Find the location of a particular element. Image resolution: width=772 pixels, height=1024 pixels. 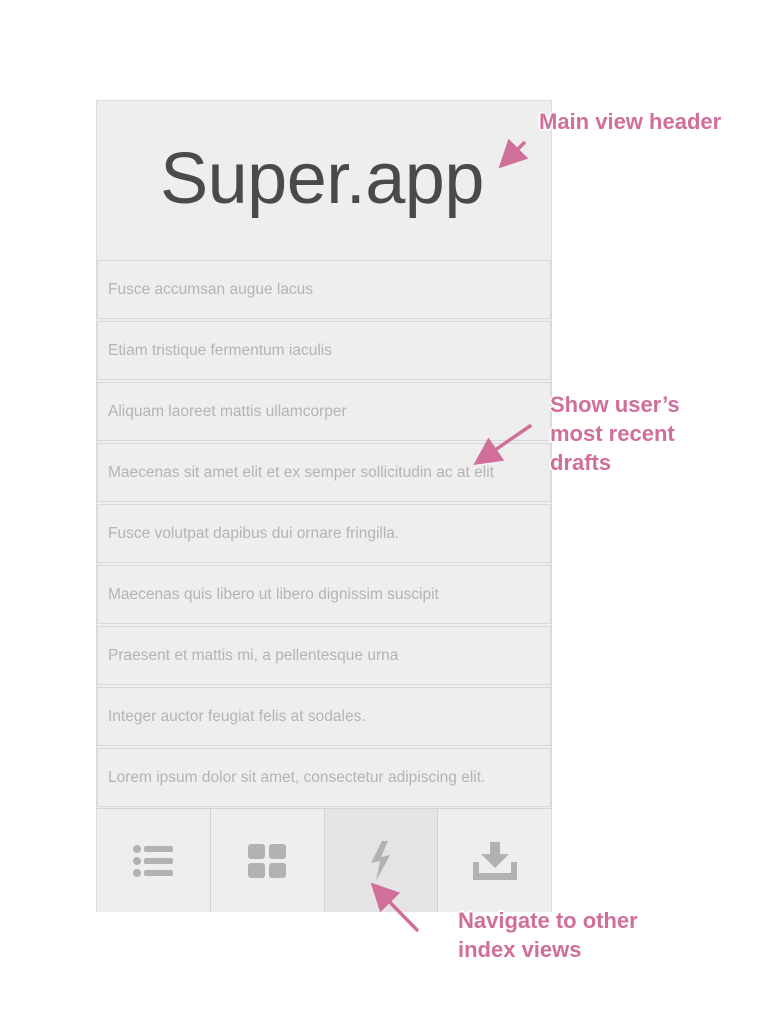

tab-list-view is located at coordinates (154, 860).